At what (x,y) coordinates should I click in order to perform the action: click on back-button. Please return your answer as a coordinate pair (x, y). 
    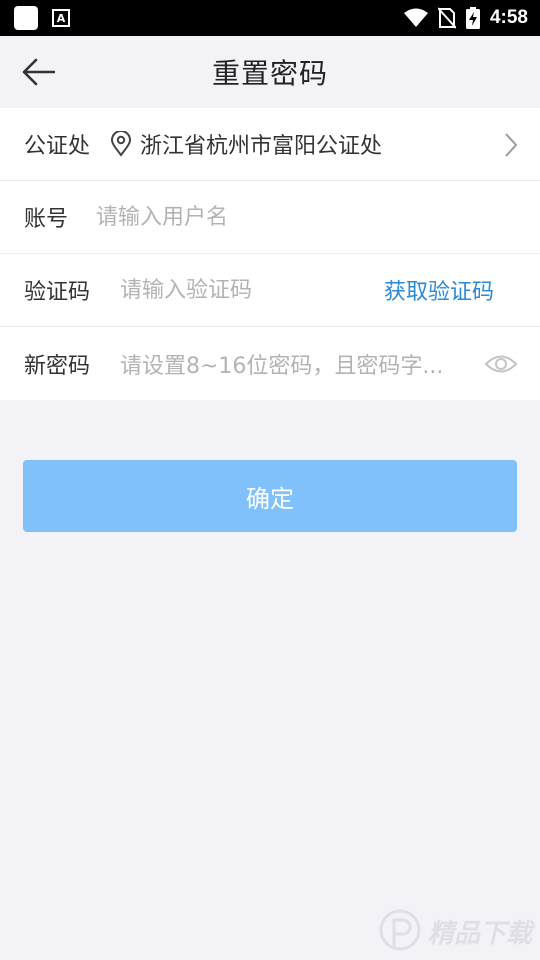
    Looking at the image, I should click on (38, 72).